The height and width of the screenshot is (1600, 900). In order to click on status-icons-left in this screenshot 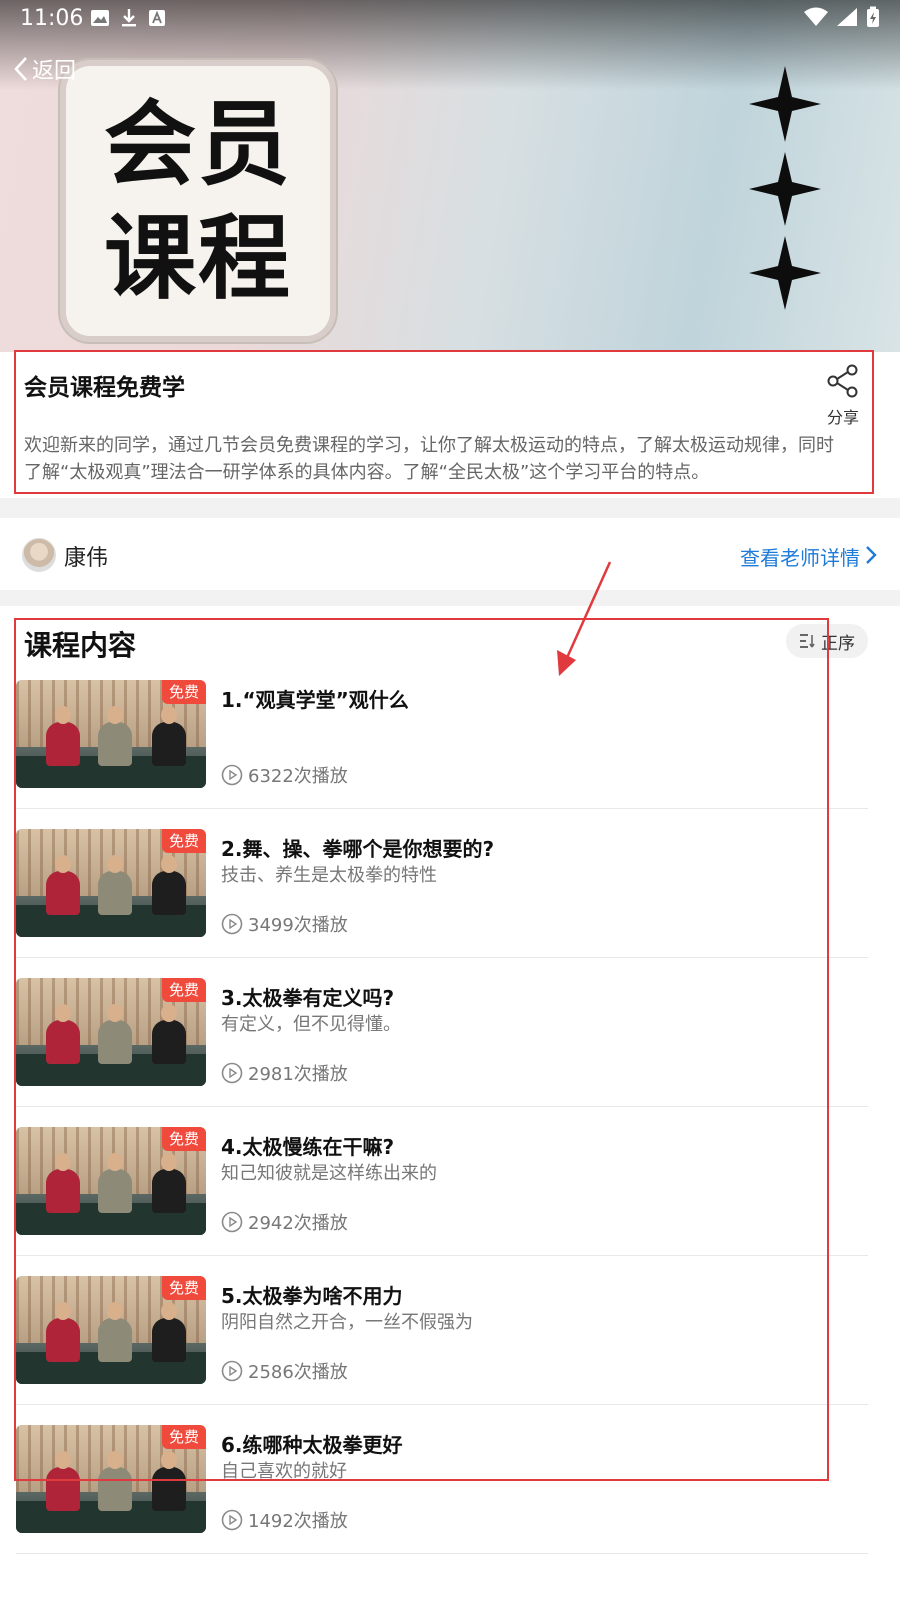, I will do `click(128, 18)`.